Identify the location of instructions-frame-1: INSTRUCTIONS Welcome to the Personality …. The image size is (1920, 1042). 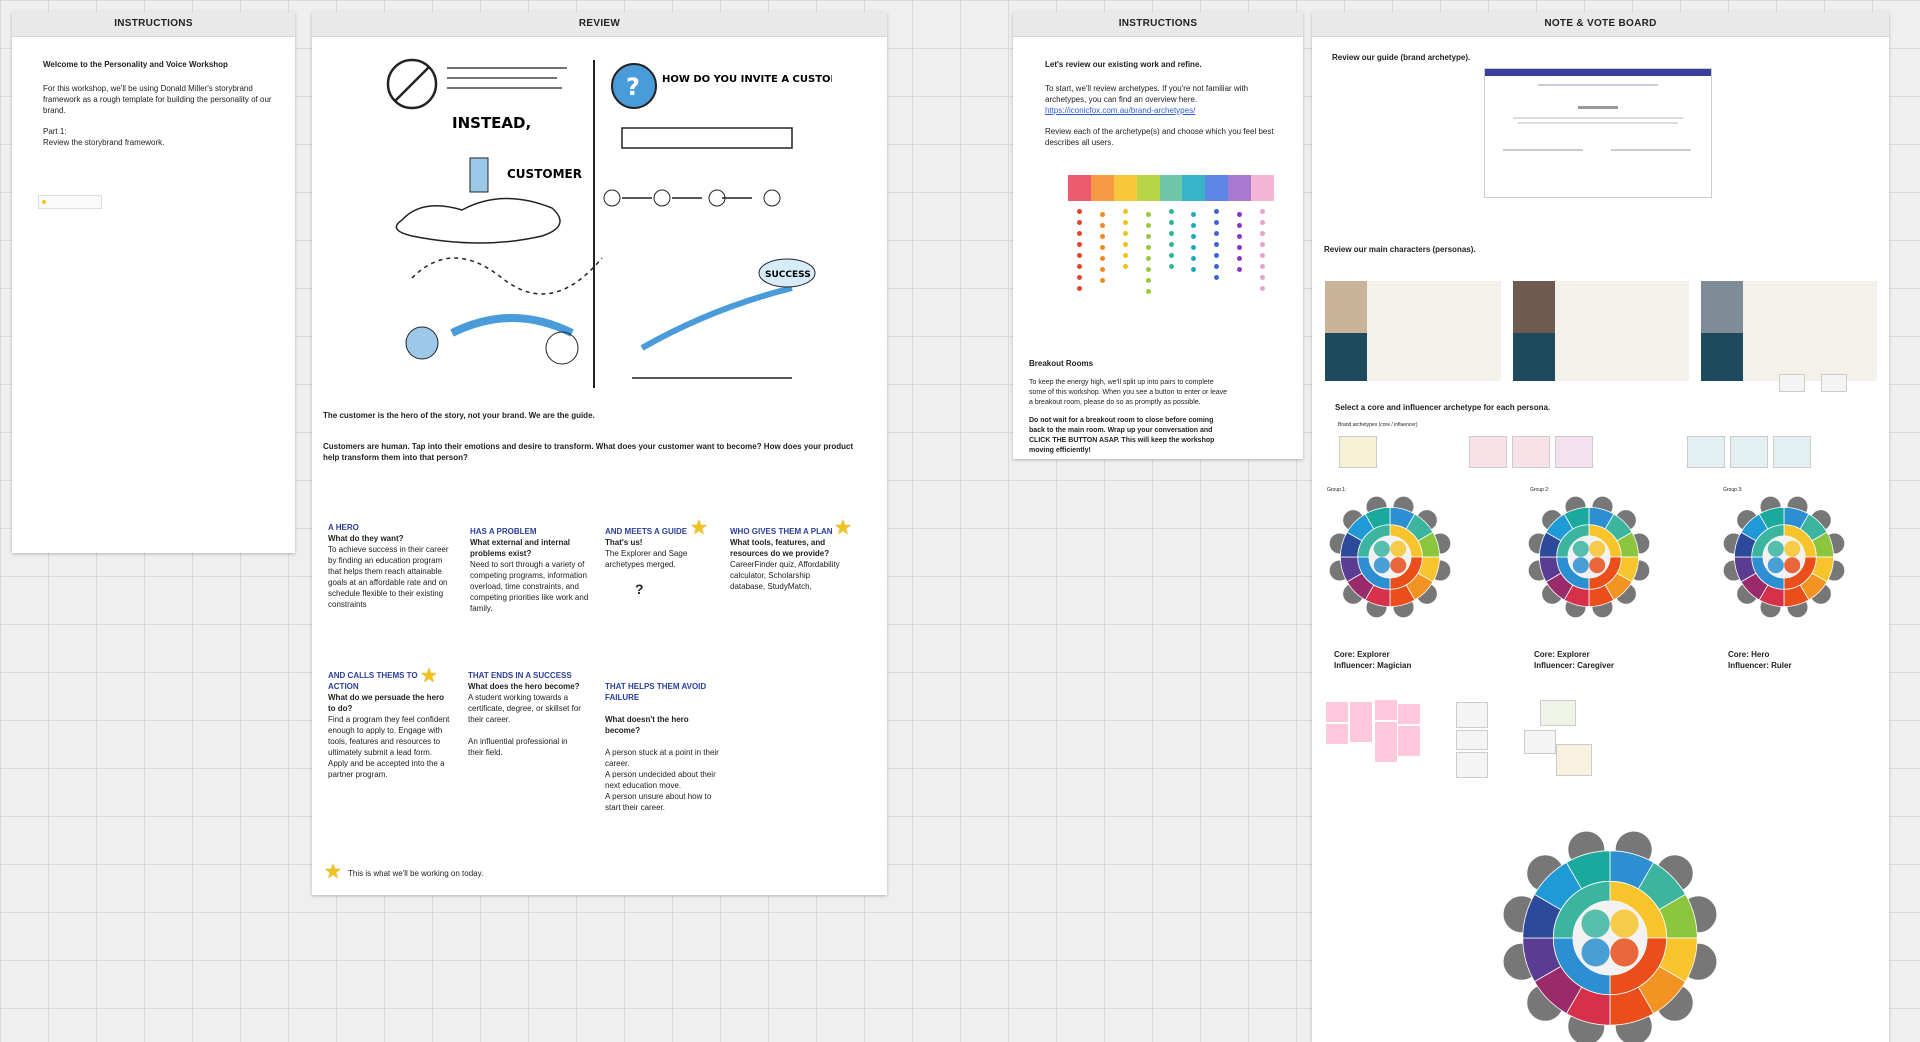
(153, 282).